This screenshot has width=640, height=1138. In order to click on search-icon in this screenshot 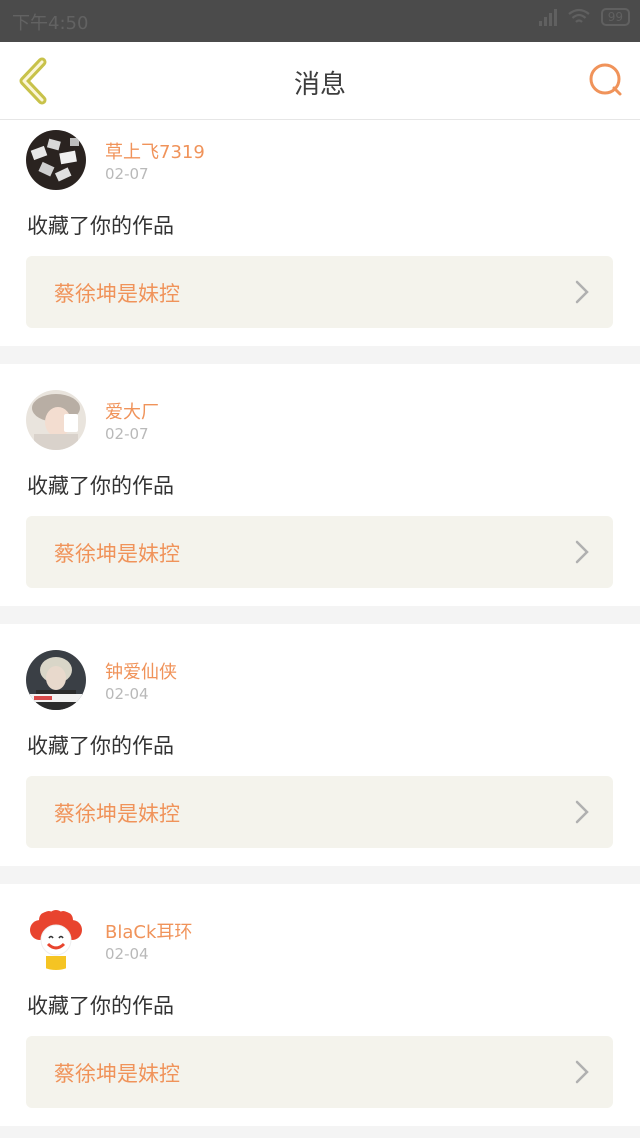, I will do `click(605, 79)`.